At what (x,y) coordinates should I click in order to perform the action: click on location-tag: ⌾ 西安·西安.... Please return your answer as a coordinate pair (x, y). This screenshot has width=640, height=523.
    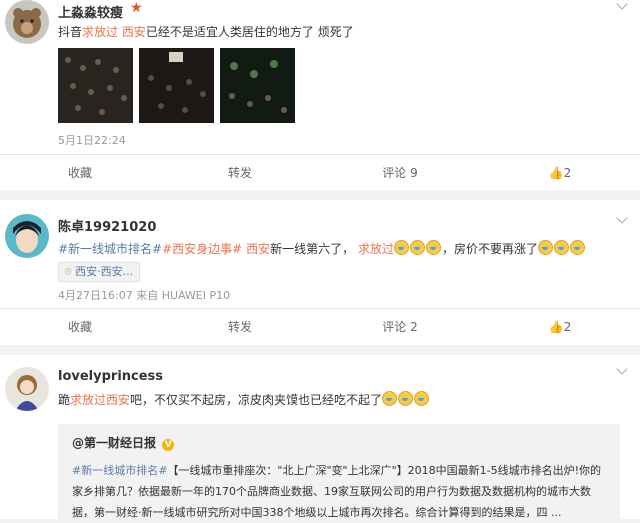
    Looking at the image, I should click on (99, 272).